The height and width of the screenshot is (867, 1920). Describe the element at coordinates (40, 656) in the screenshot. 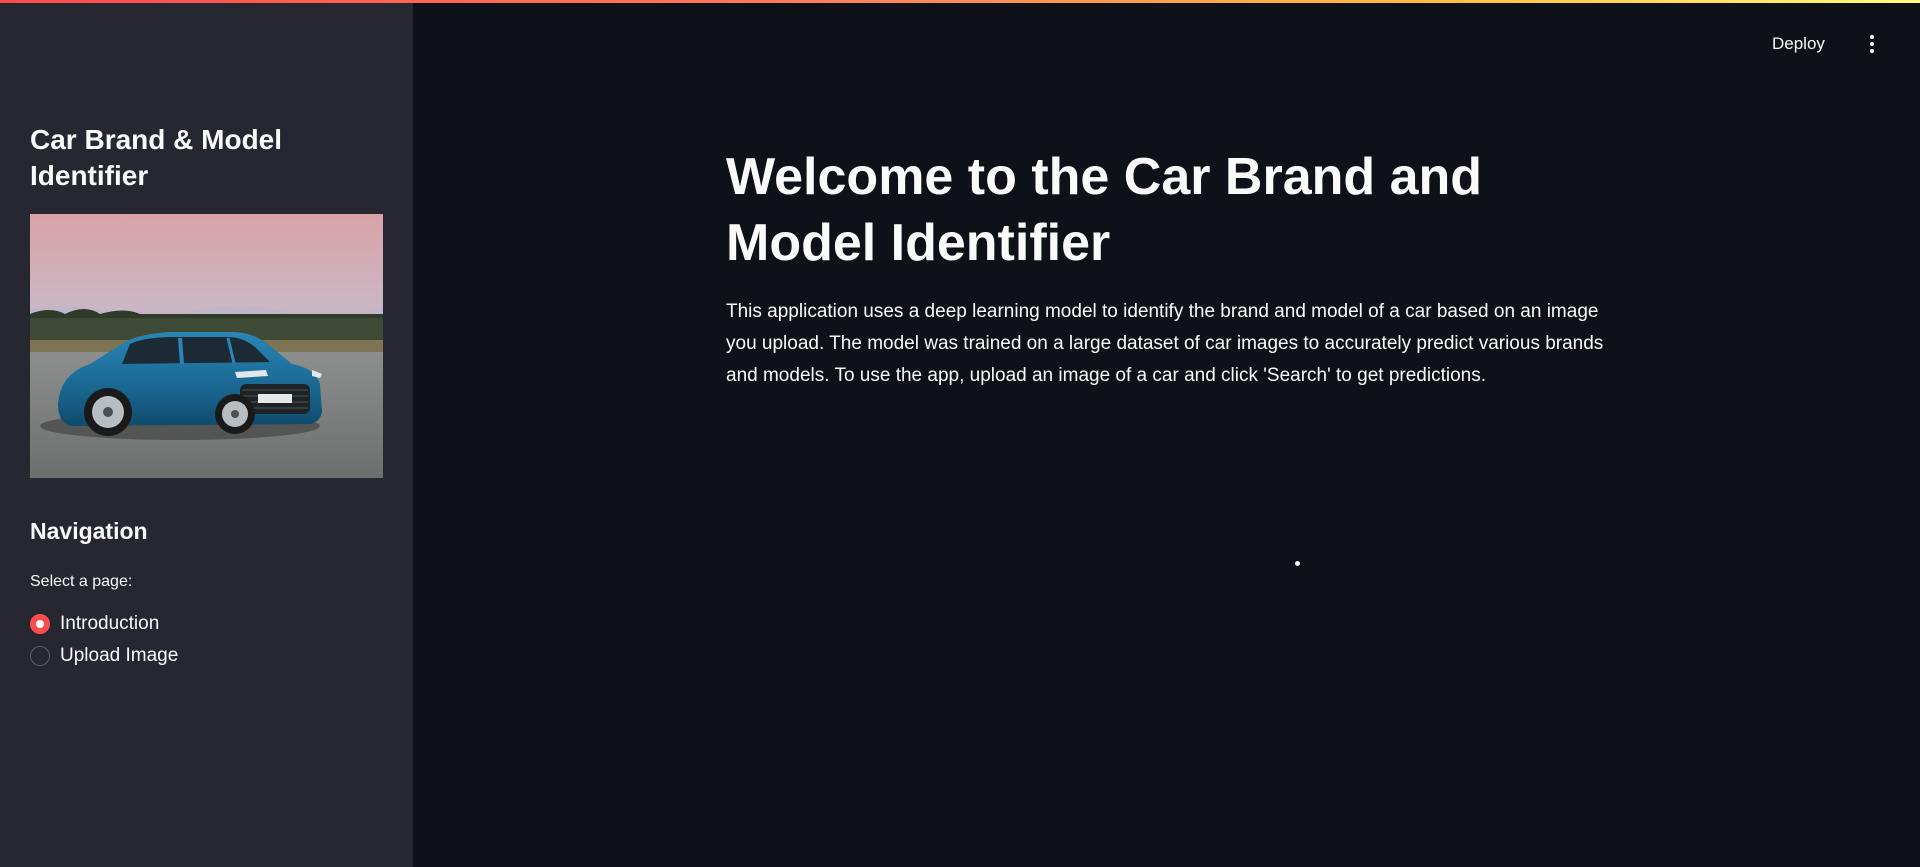

I see `radio-unselected-icon` at that location.